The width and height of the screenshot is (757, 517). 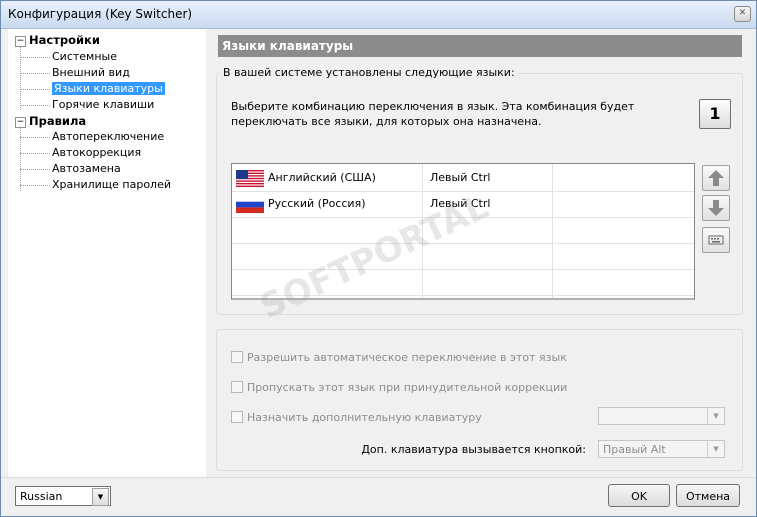 What do you see at coordinates (634, 449) in the screenshot?
I see `extra-key-value: Правый Alt` at bounding box center [634, 449].